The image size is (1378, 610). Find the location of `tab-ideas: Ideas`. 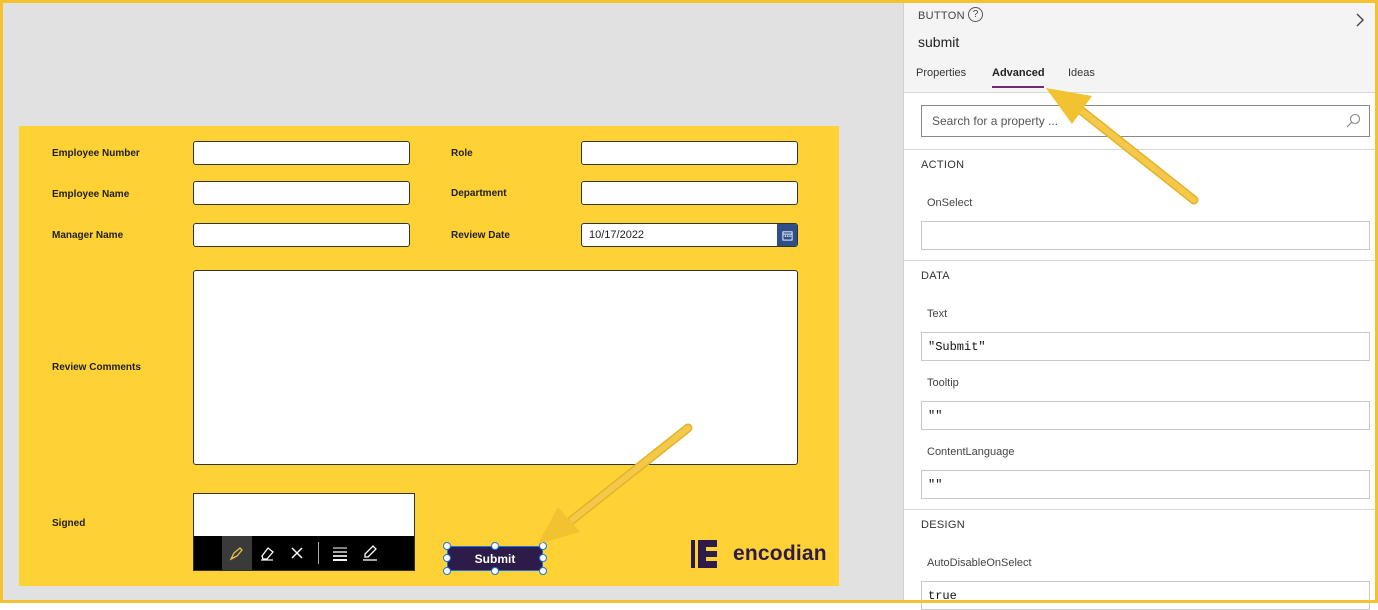

tab-ideas: Ideas is located at coordinates (1081, 73).